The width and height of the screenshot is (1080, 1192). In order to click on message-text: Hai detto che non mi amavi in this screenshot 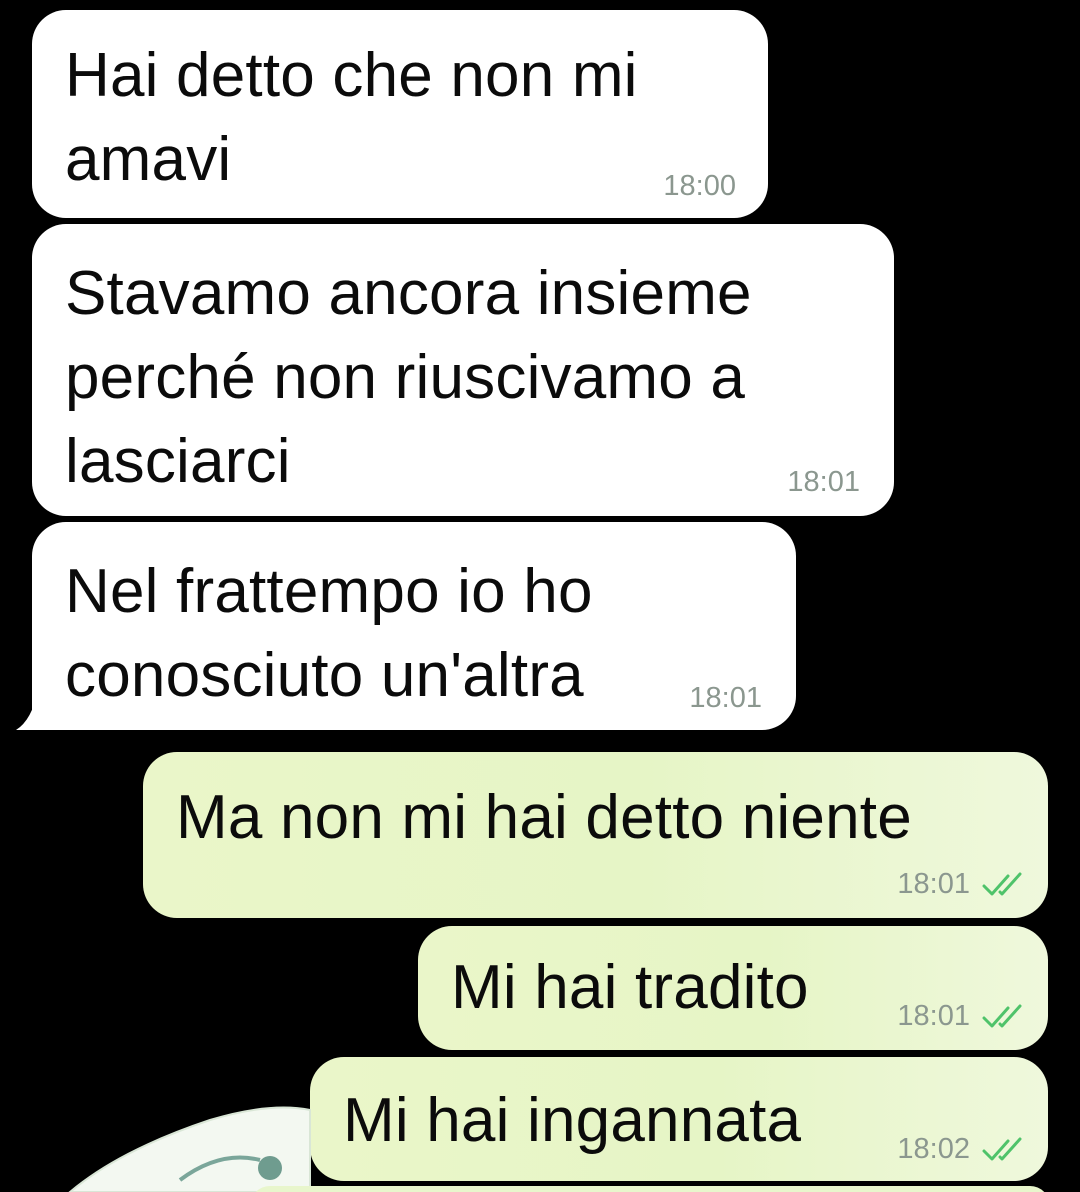, I will do `click(351, 117)`.